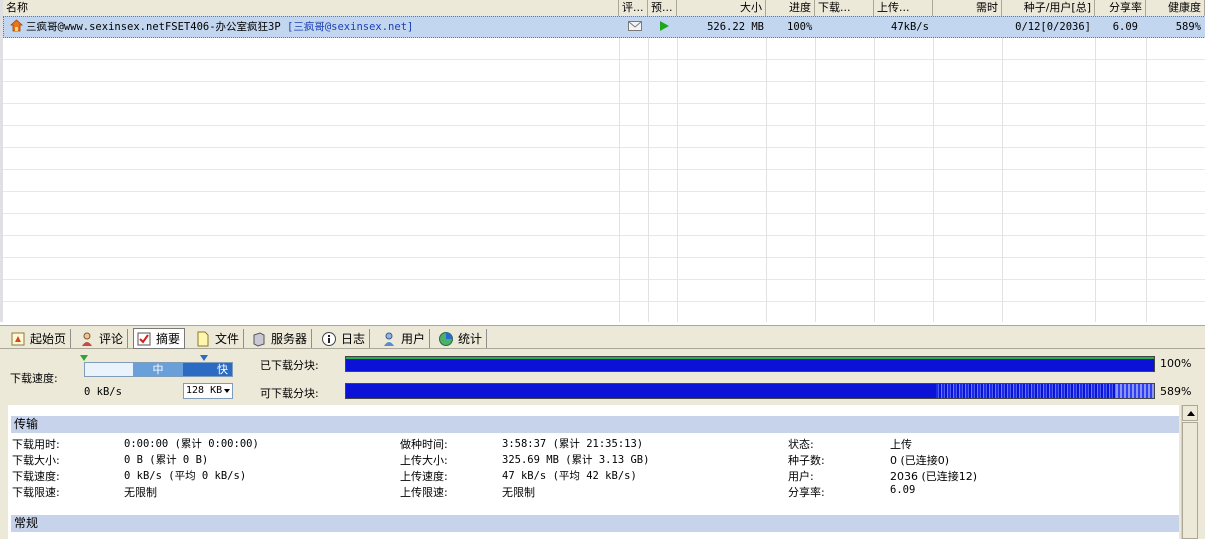  Describe the element at coordinates (790, 8) in the screenshot. I see `column-progress: 进度` at that location.